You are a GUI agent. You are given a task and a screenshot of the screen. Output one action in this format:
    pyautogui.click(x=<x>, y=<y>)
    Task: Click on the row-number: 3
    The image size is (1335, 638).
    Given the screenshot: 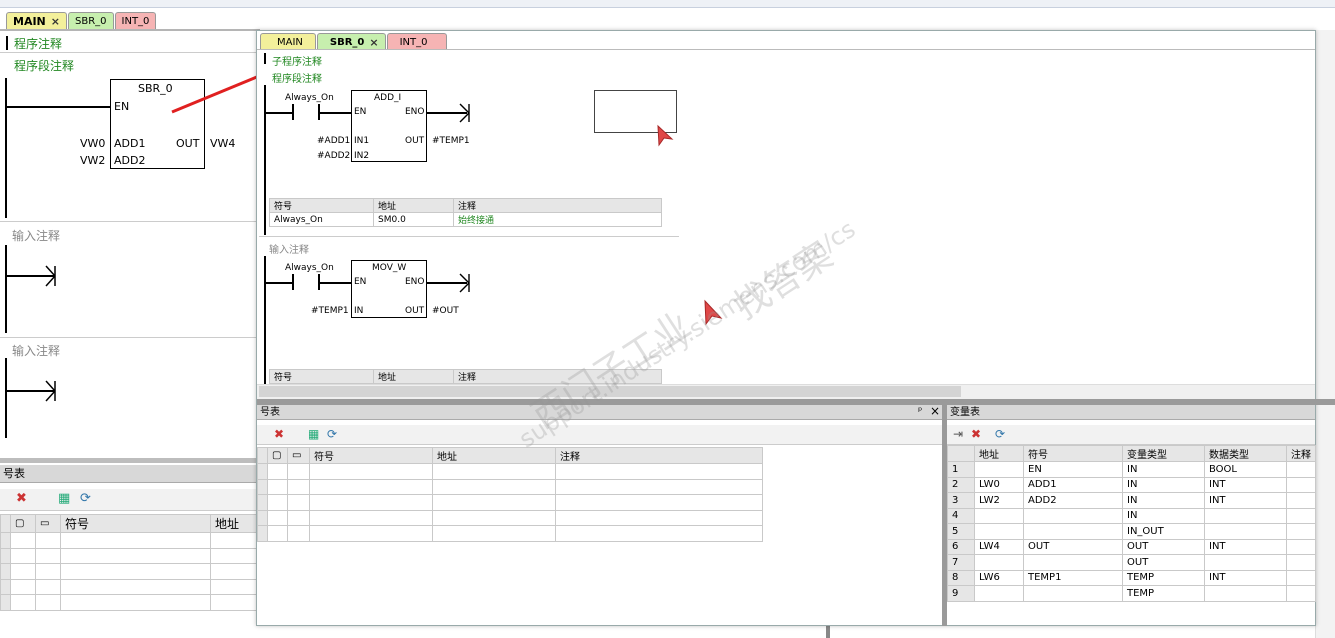 What is the action you would take?
    pyautogui.click(x=961, y=500)
    